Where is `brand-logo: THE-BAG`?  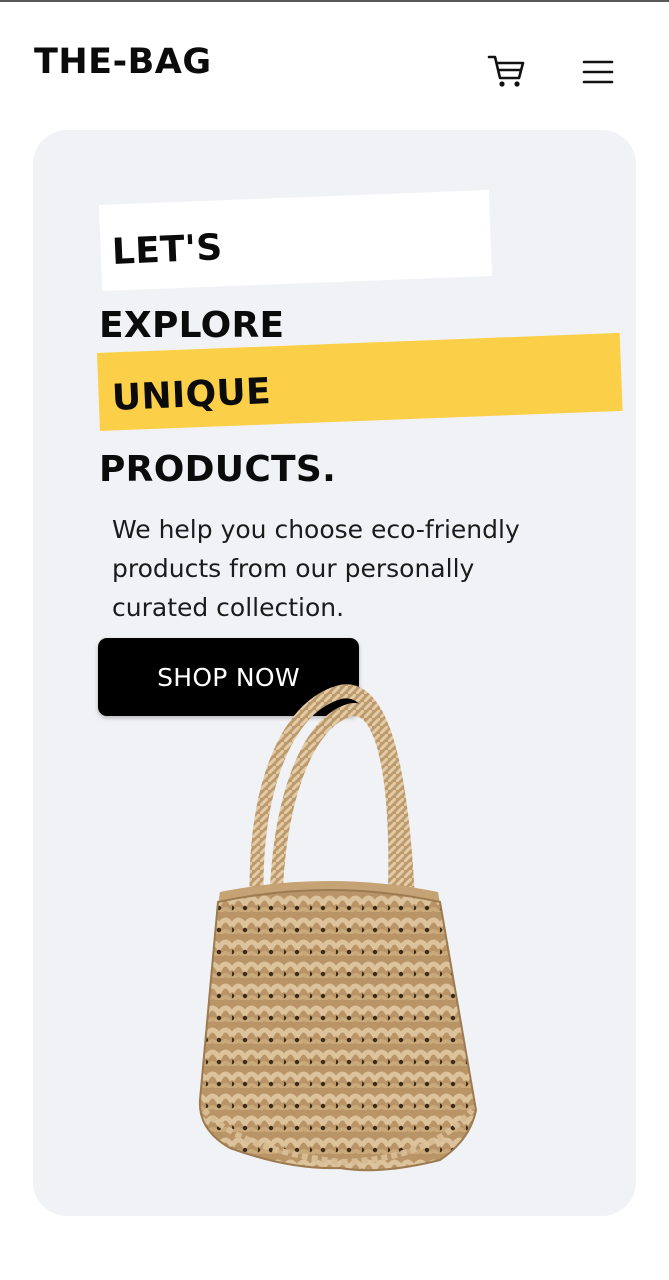 brand-logo: THE-BAG is located at coordinates (123, 62).